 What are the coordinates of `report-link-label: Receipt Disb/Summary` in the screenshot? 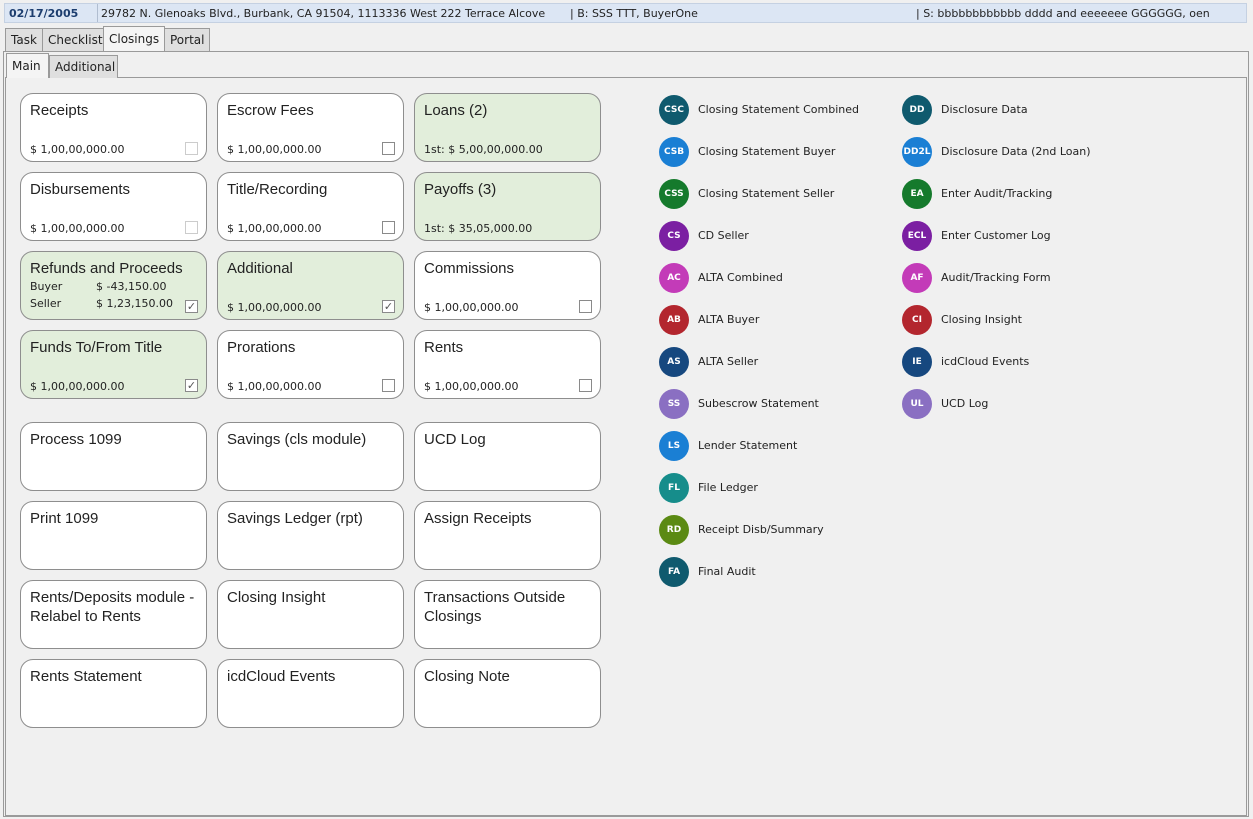 It's located at (761, 529).